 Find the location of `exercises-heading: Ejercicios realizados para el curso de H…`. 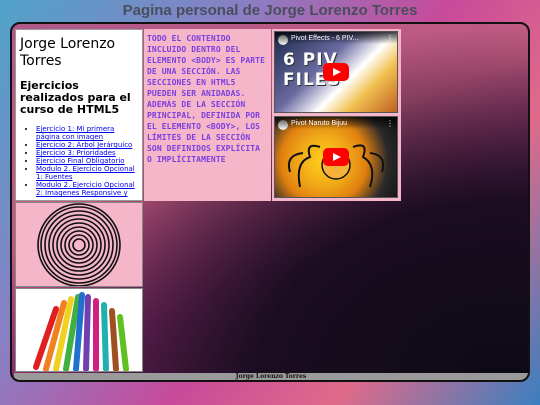

exercises-heading: Ejercicios realizados para el curso de H… is located at coordinates (75, 97).